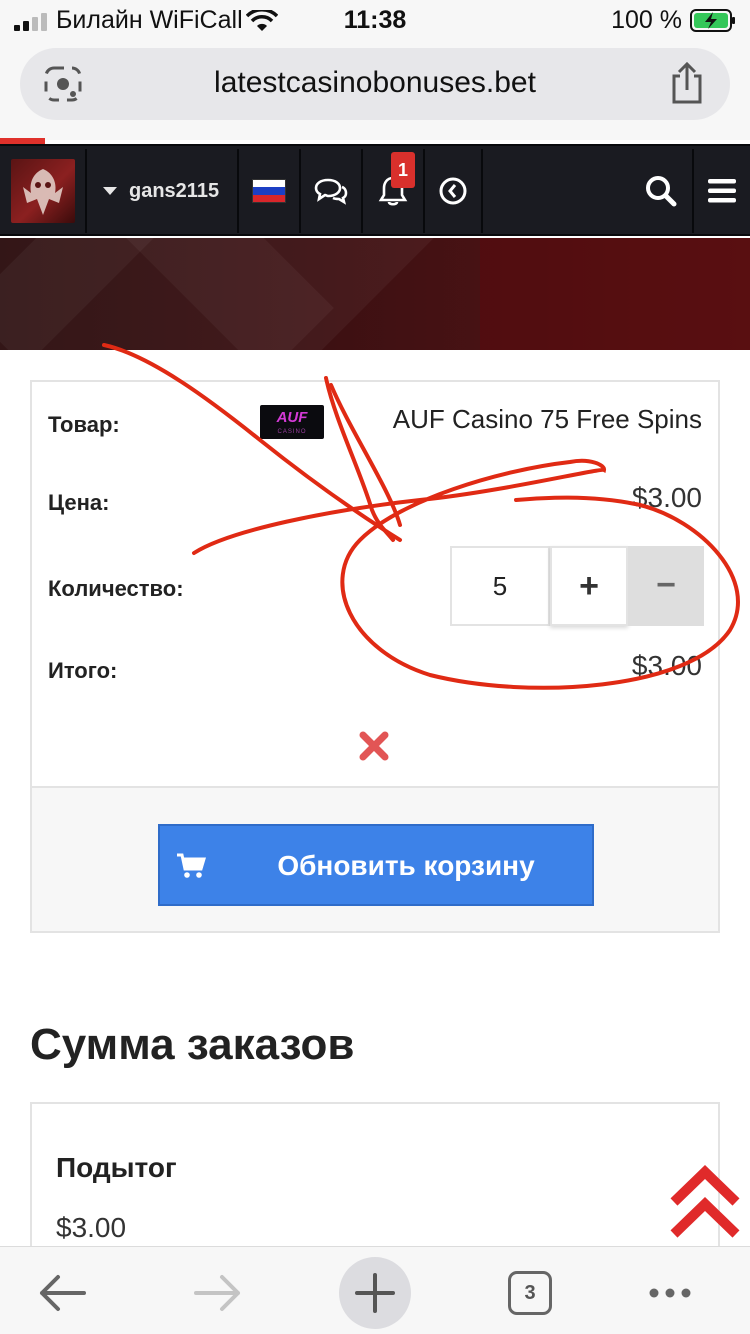 This screenshot has height=1334, width=750. What do you see at coordinates (375, 20) in the screenshot?
I see `status-bar: Билайн WiFiCall 11:38 100 %` at bounding box center [375, 20].